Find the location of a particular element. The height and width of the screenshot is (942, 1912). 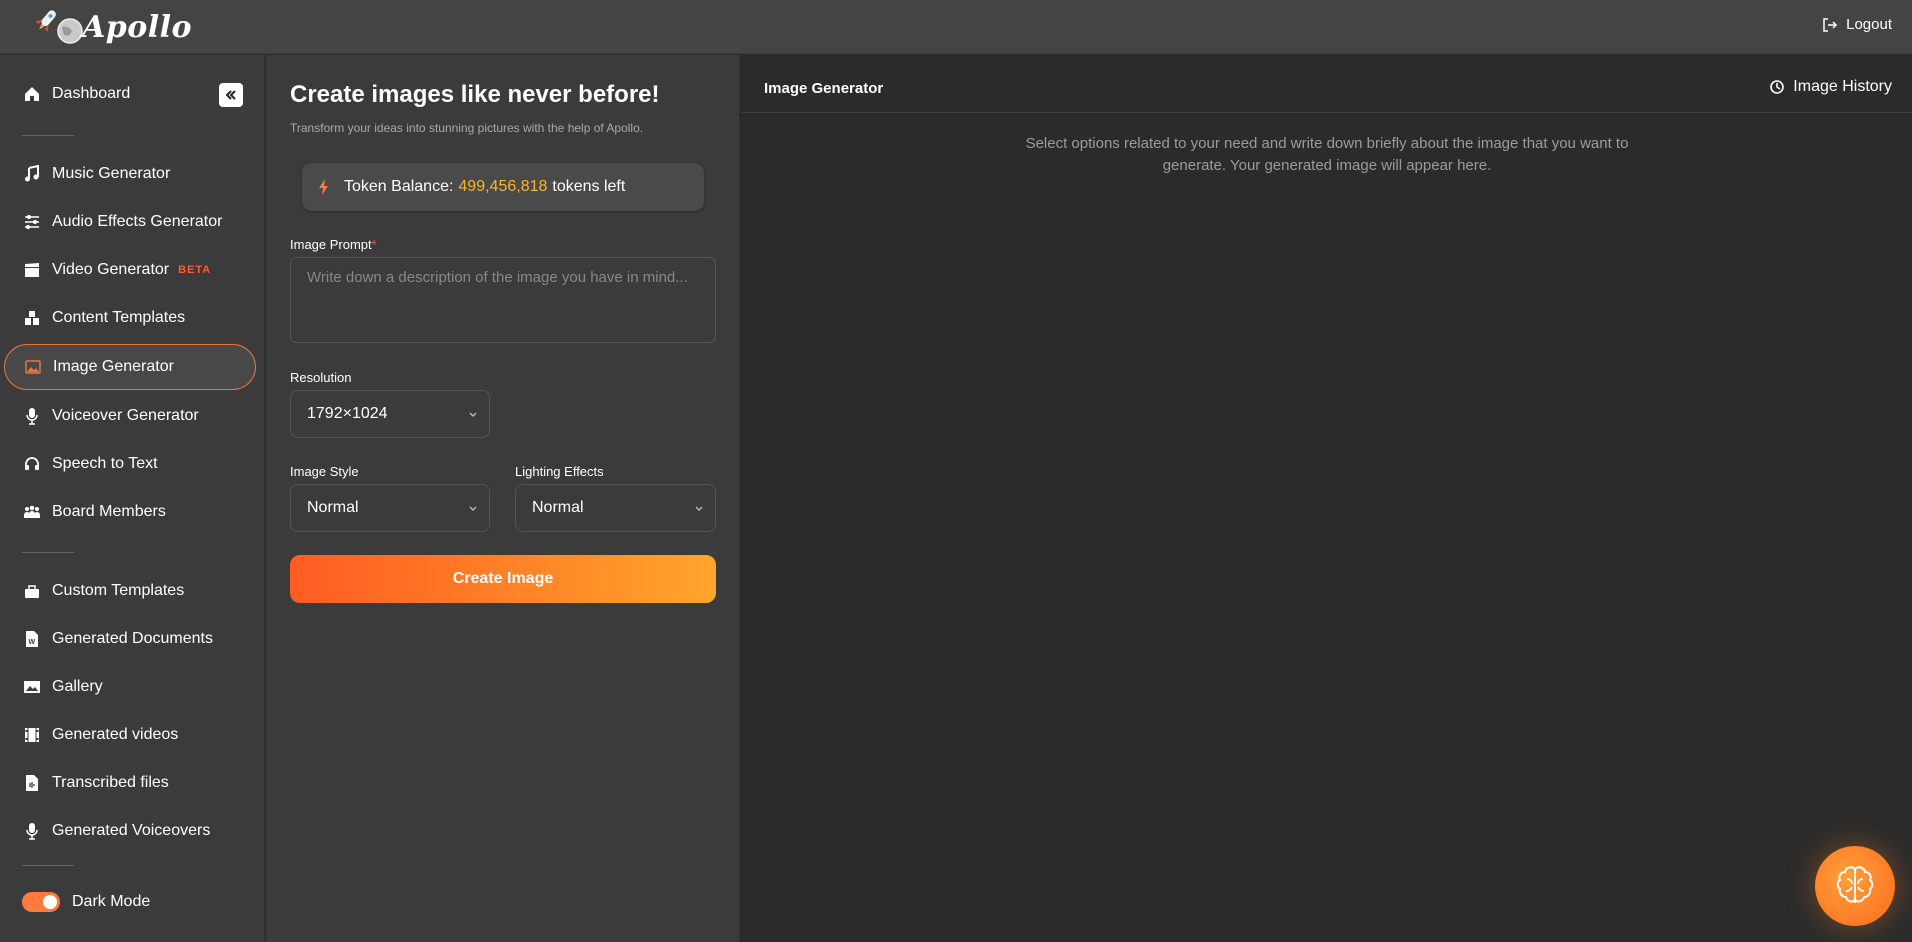

sidebar-item-generated-videos: Generated videos is located at coordinates (130, 735).